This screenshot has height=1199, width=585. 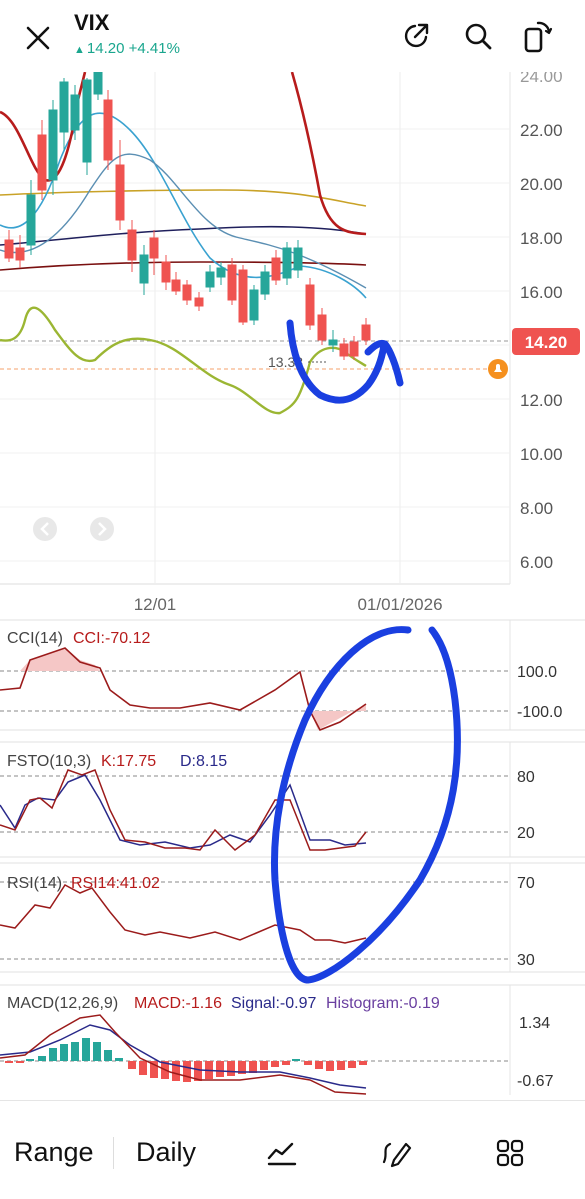 I want to click on price-axis-label: 8.00, so click(x=536, y=508).